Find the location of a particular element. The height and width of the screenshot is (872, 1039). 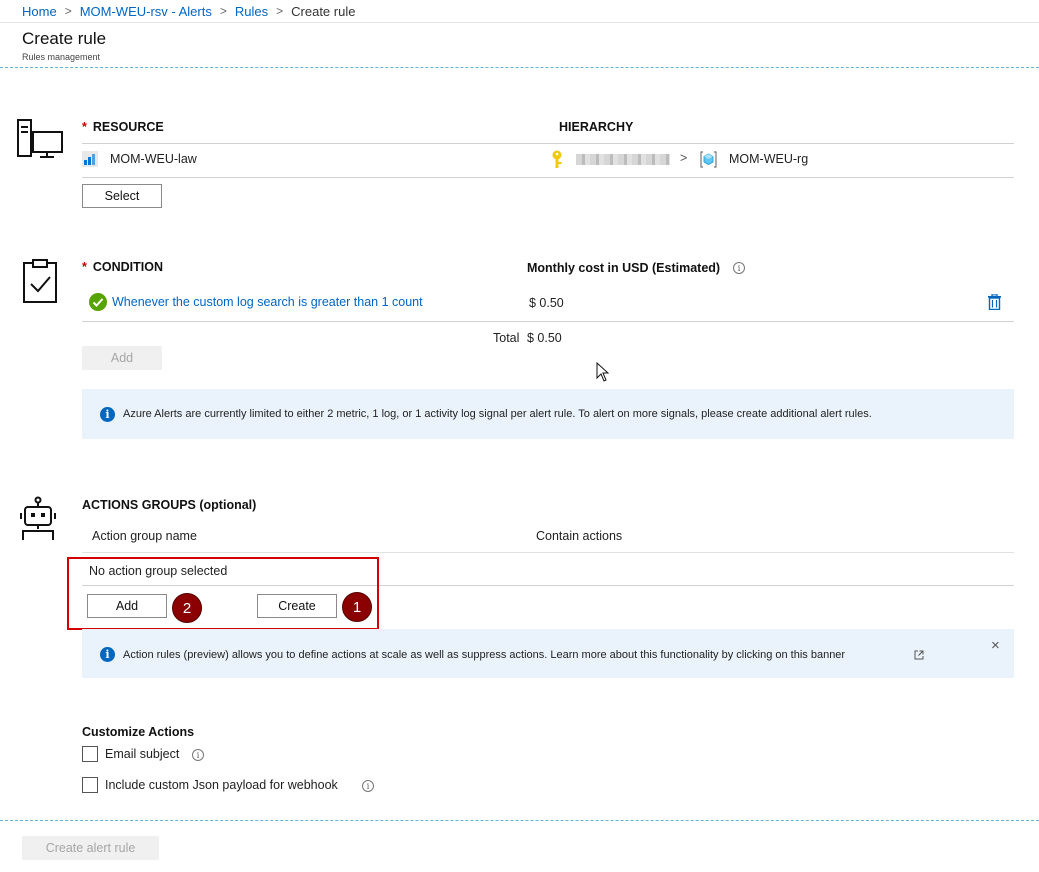

customize-actions-label: Customize Actions is located at coordinates (138, 732).